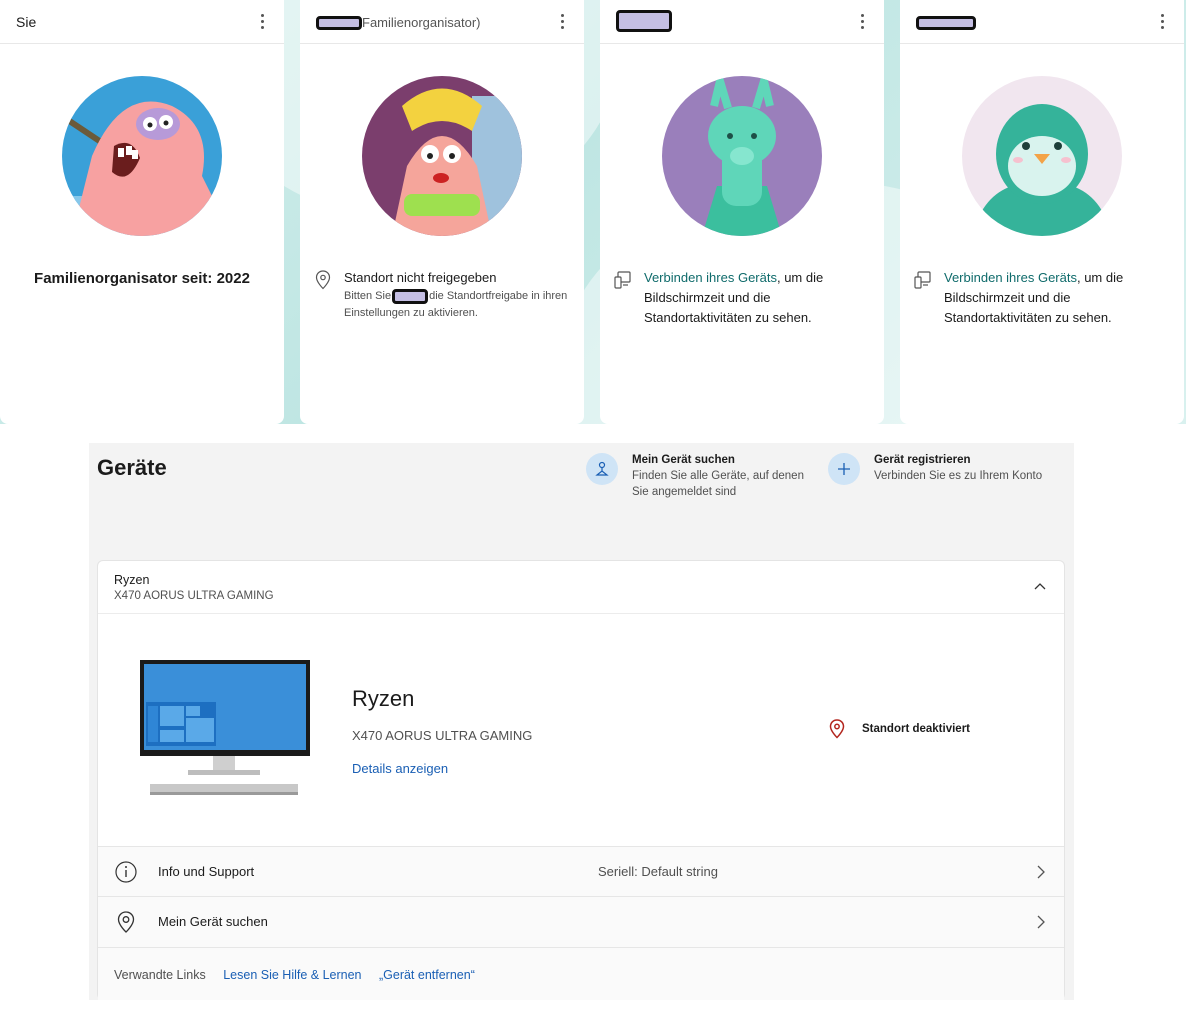 Image resolution: width=1186 pixels, height=1009 pixels. What do you see at coordinates (1042, 156) in the screenshot?
I see `penguin-avatar` at bounding box center [1042, 156].